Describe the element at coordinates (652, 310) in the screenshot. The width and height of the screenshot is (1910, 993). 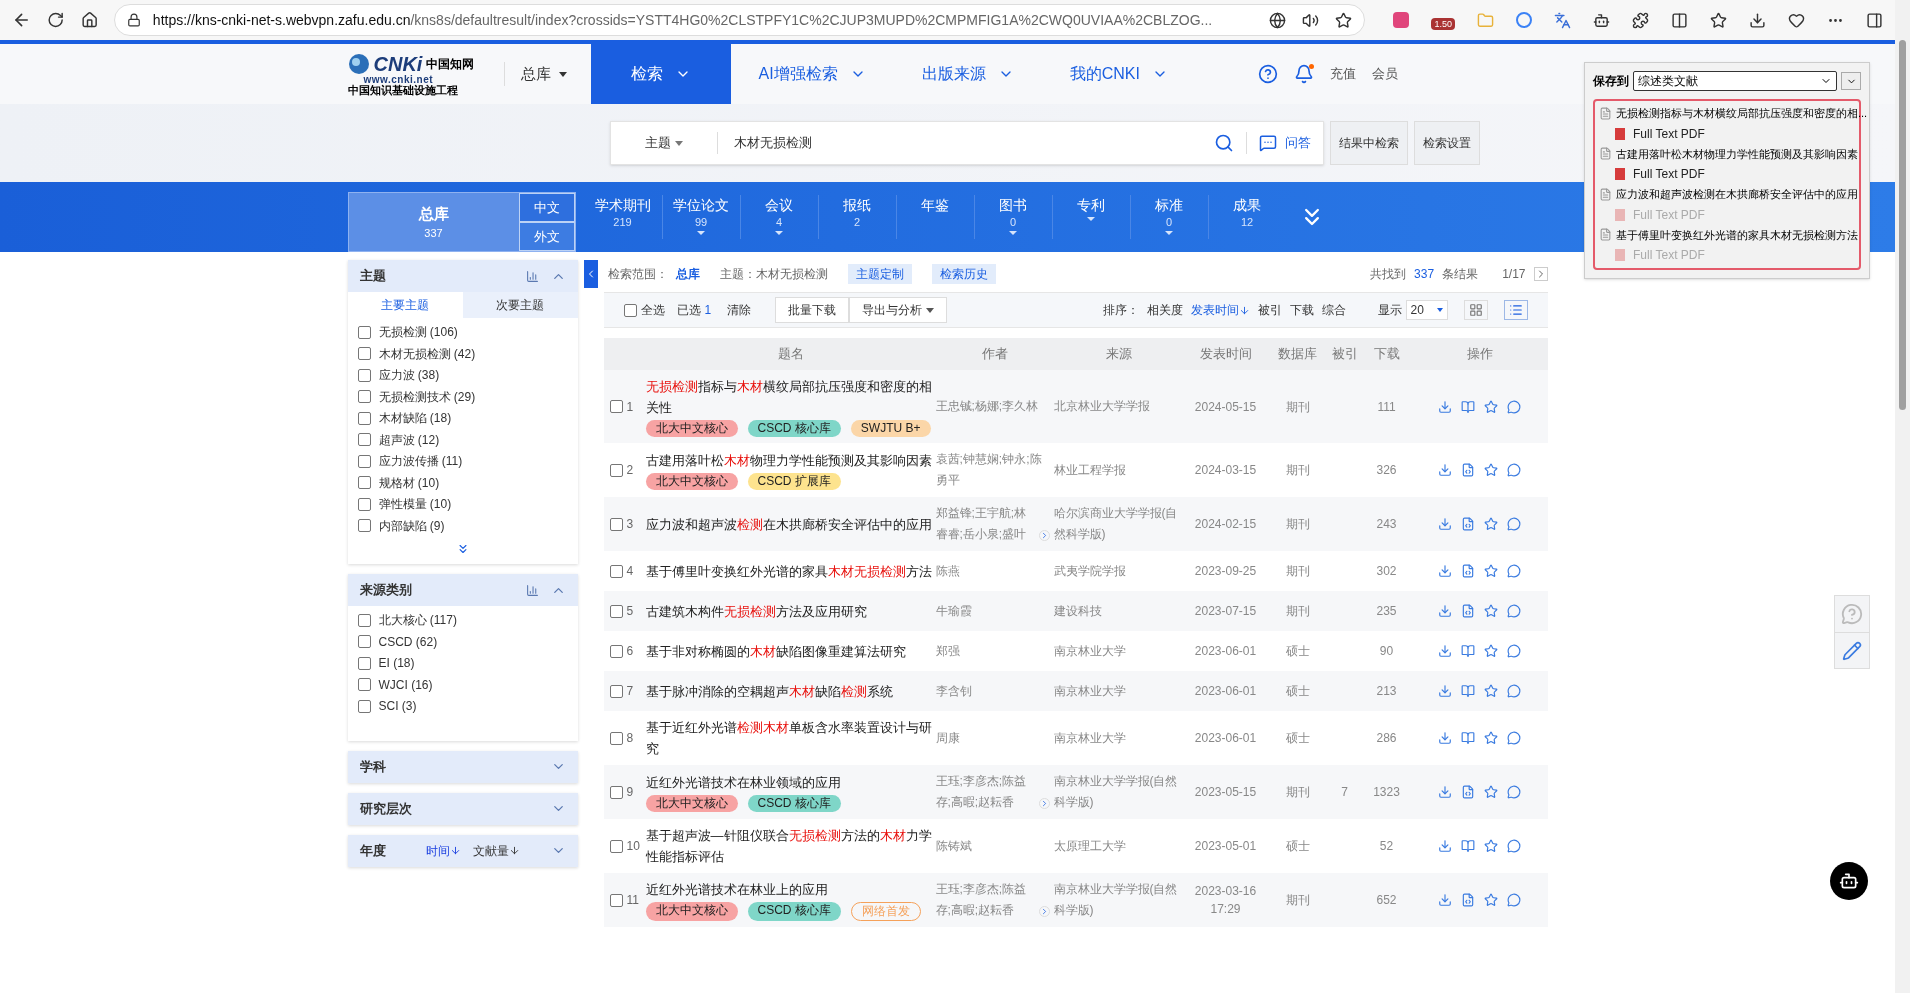
I see `select-all-label: 全选` at that location.